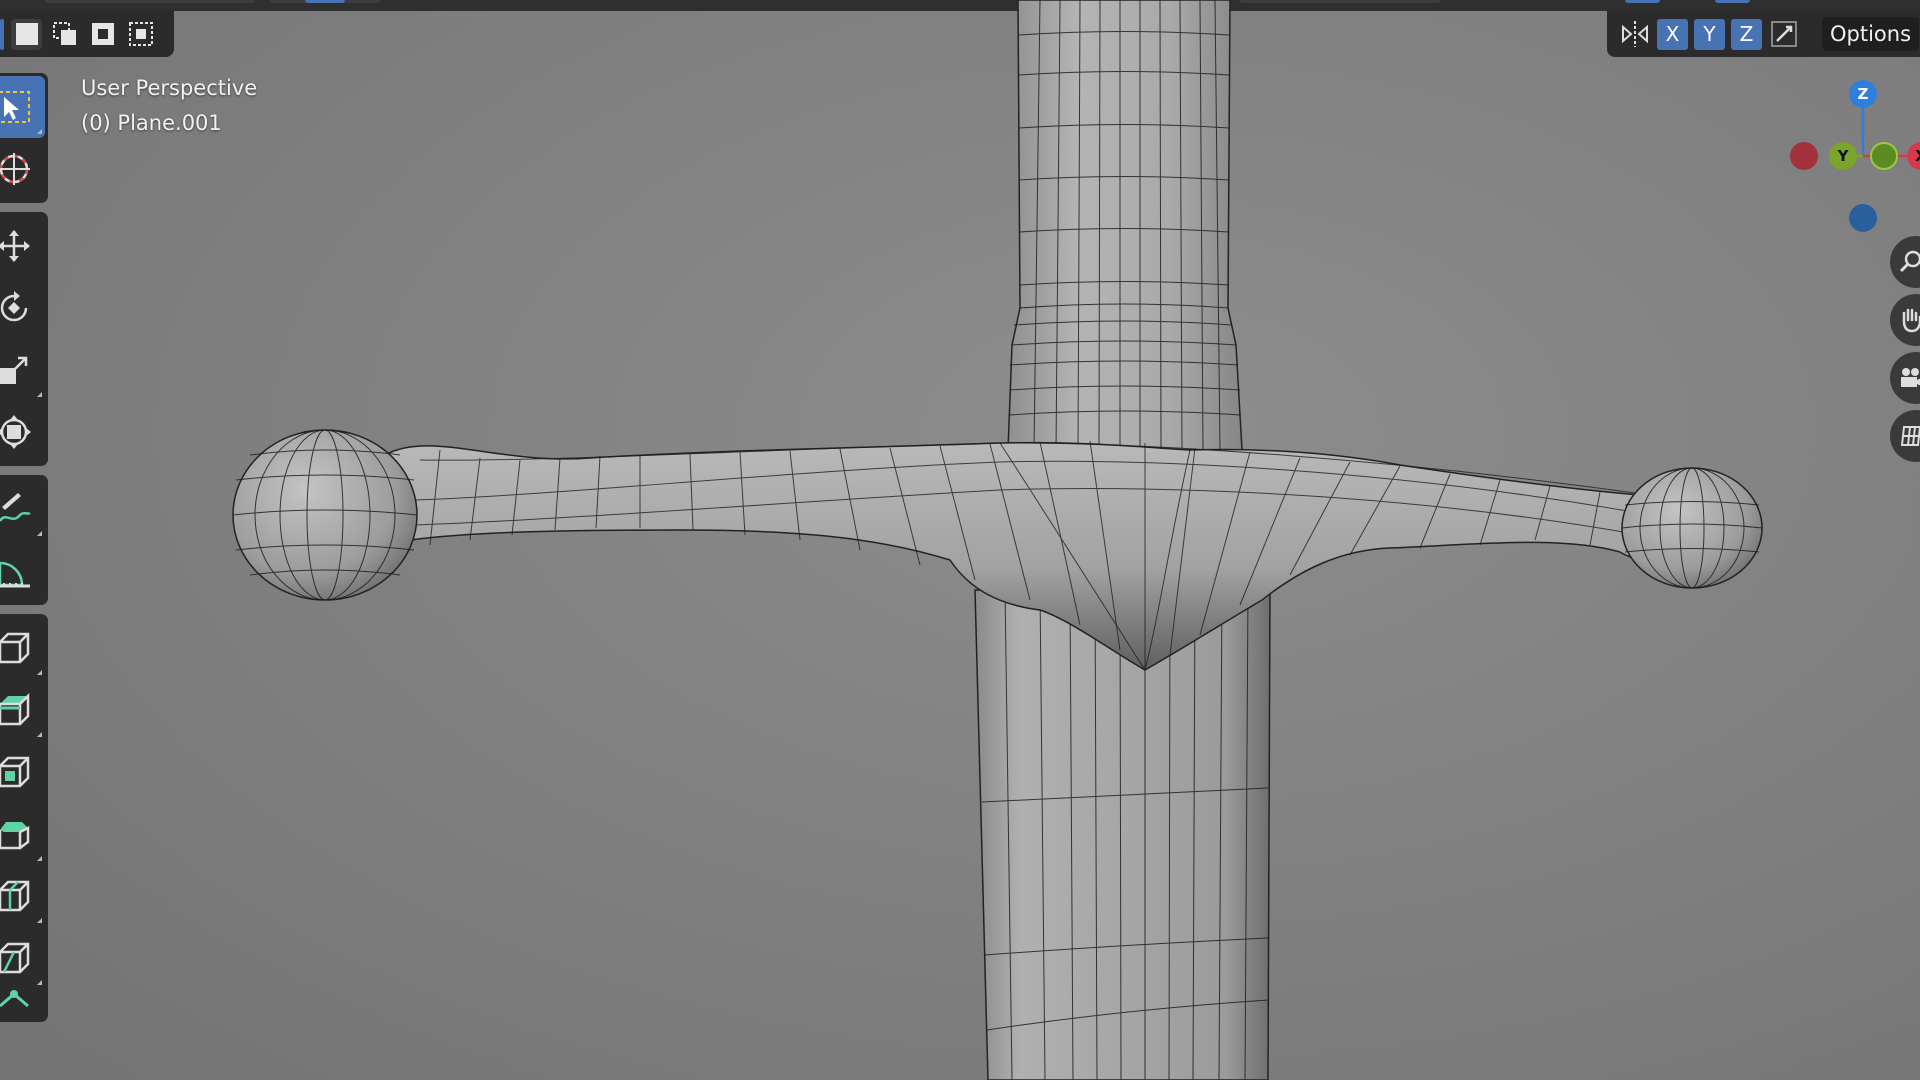 This screenshot has width=1920, height=1080. I want to click on gizmo-neg-y-axis, so click(1884, 156).